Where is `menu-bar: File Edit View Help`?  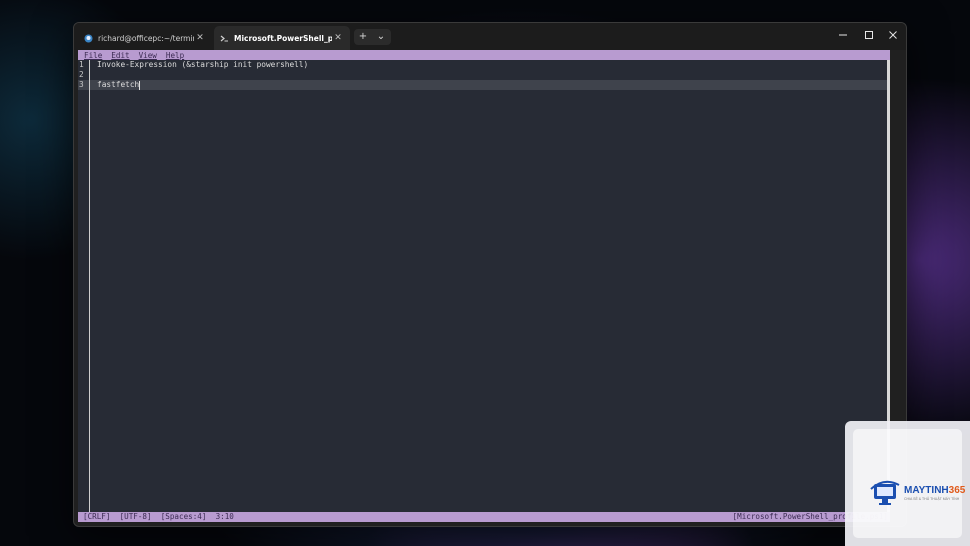 menu-bar: File Edit View Help is located at coordinates (484, 55).